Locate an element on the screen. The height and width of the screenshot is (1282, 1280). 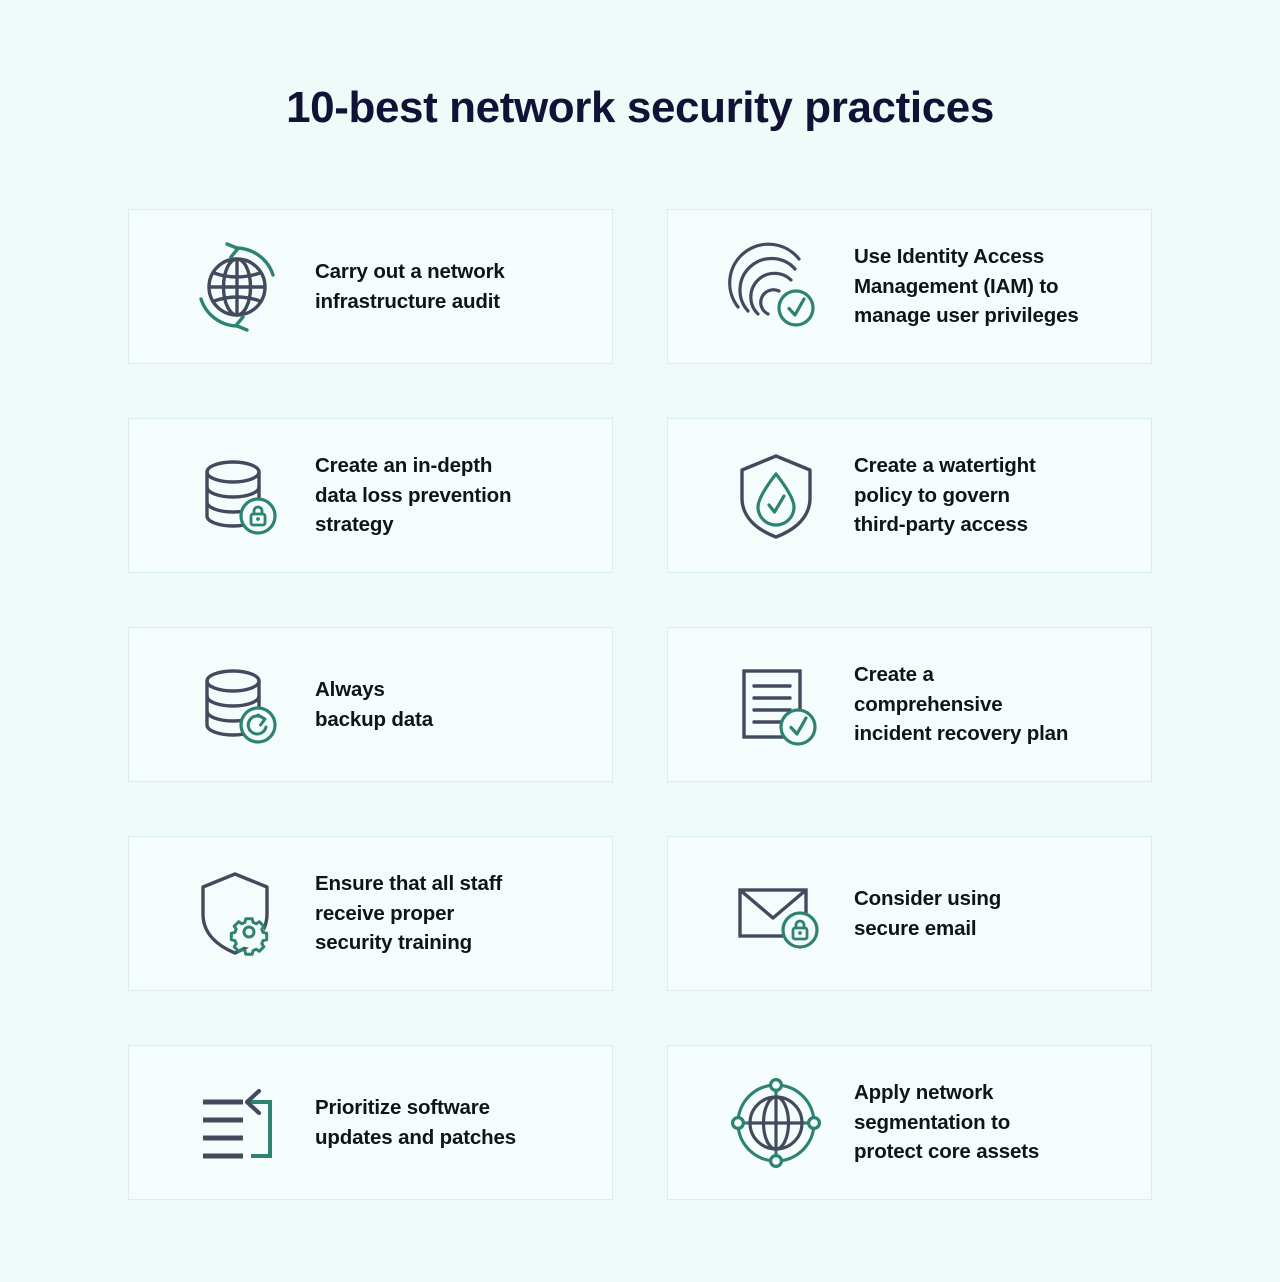
database-lock-icon is located at coordinates (237, 496).